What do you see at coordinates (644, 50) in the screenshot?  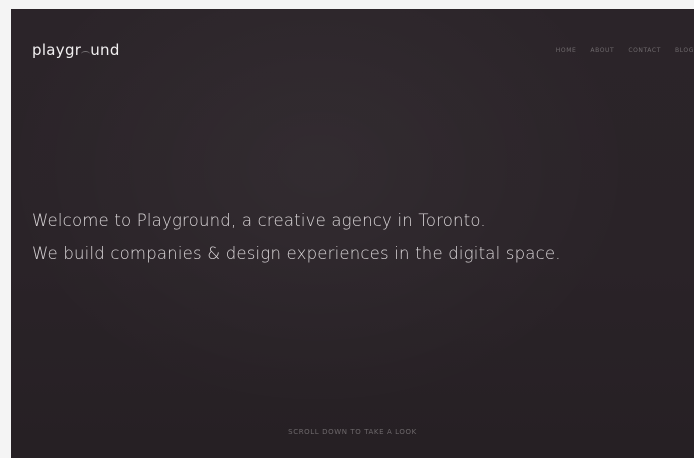 I see `nav-contact: CONTACT` at bounding box center [644, 50].